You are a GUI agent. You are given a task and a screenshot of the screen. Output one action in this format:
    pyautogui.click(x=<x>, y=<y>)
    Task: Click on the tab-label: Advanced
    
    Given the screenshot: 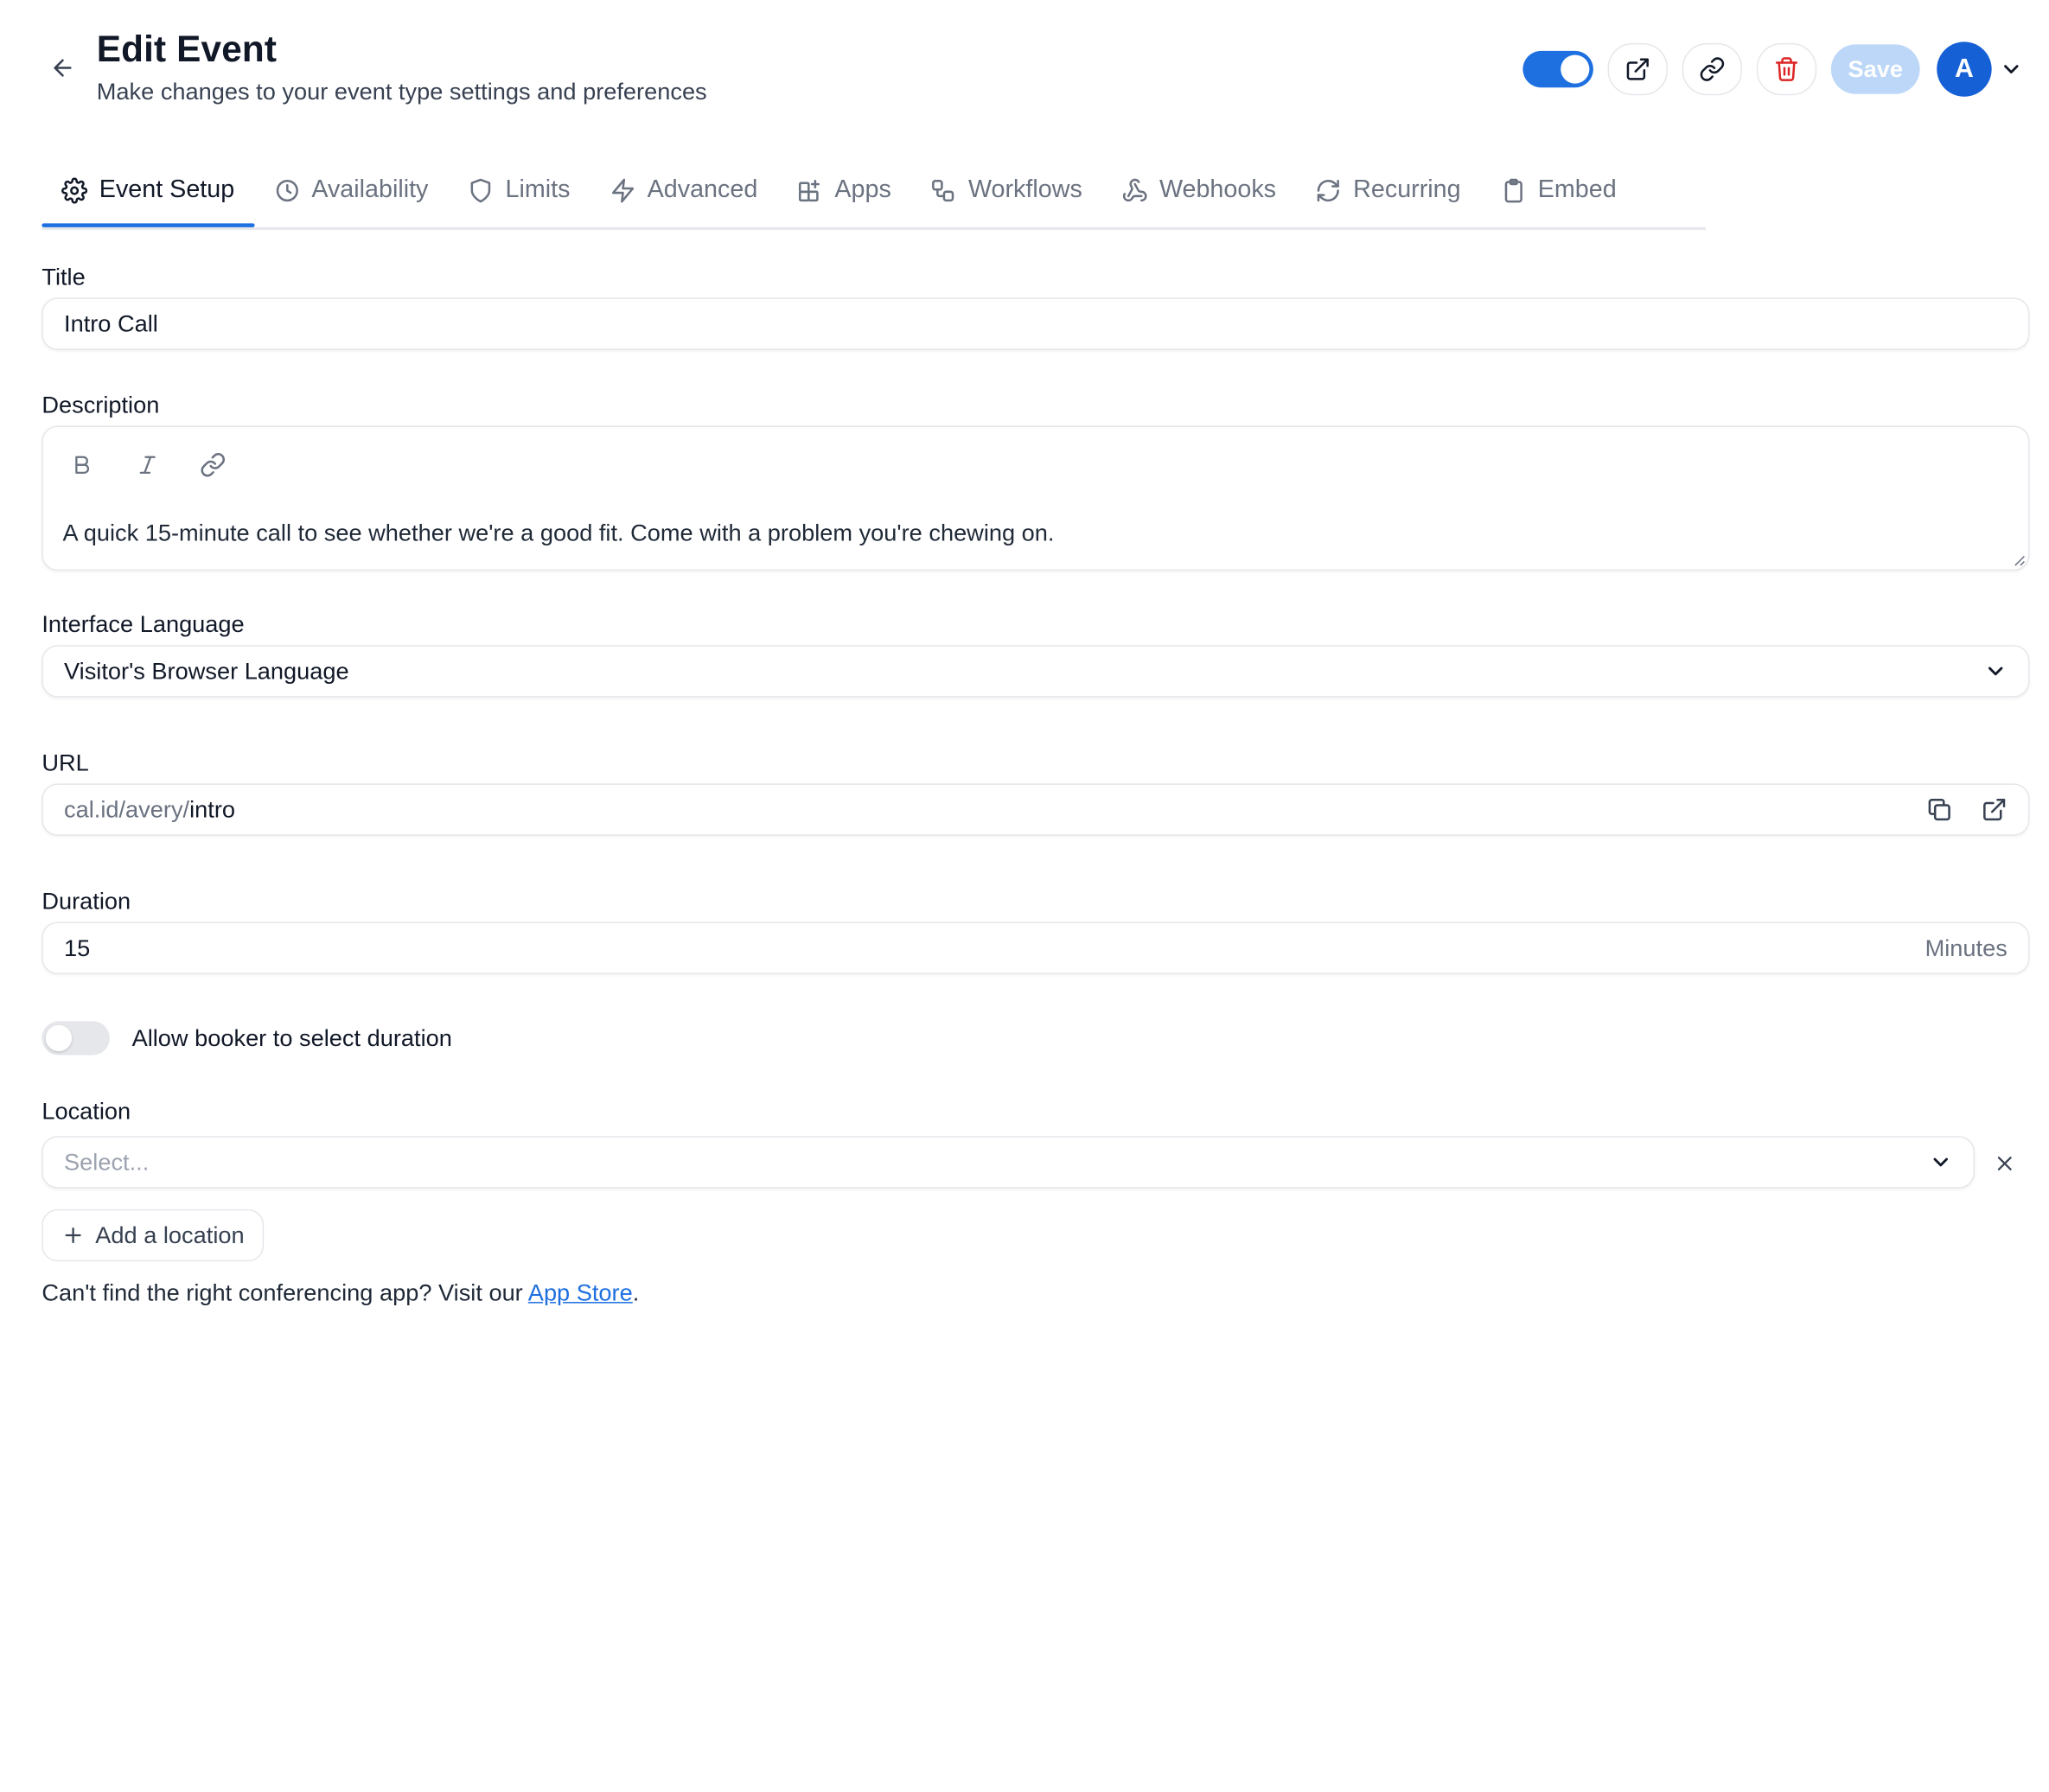 What is the action you would take?
    pyautogui.click(x=703, y=190)
    